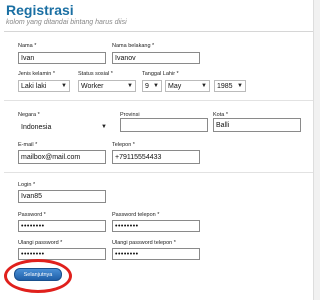 The image size is (320, 300). I want to click on gender-select: Laki laki ▼, so click(44, 86).